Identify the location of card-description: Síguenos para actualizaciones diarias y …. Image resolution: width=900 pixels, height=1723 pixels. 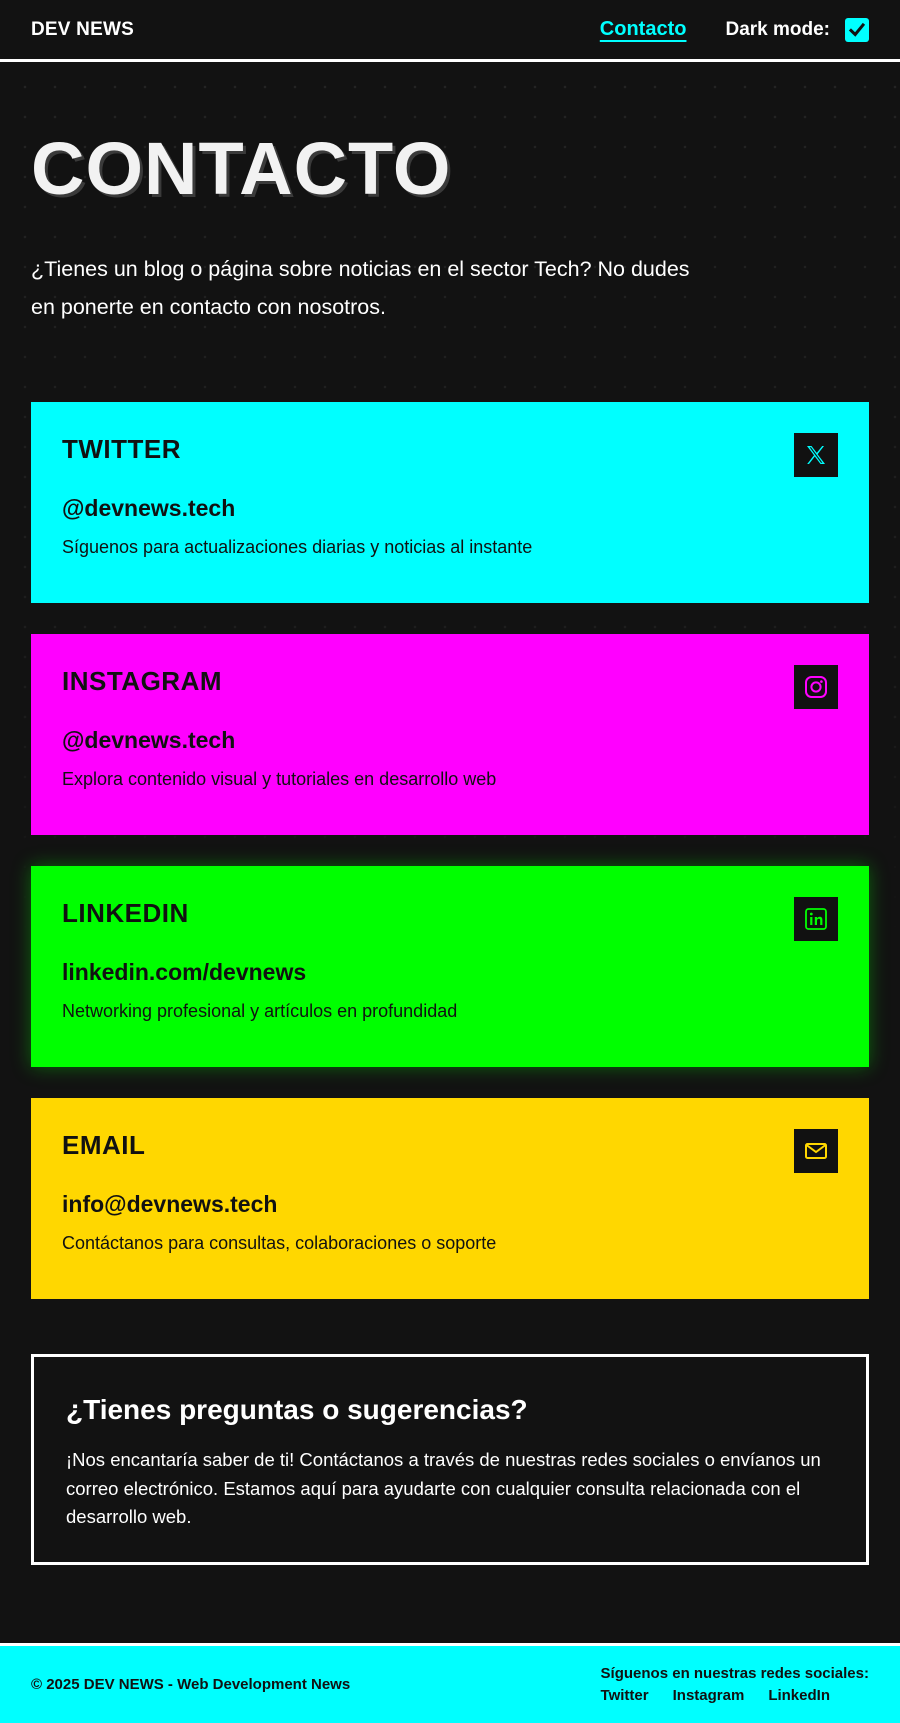
(297, 547).